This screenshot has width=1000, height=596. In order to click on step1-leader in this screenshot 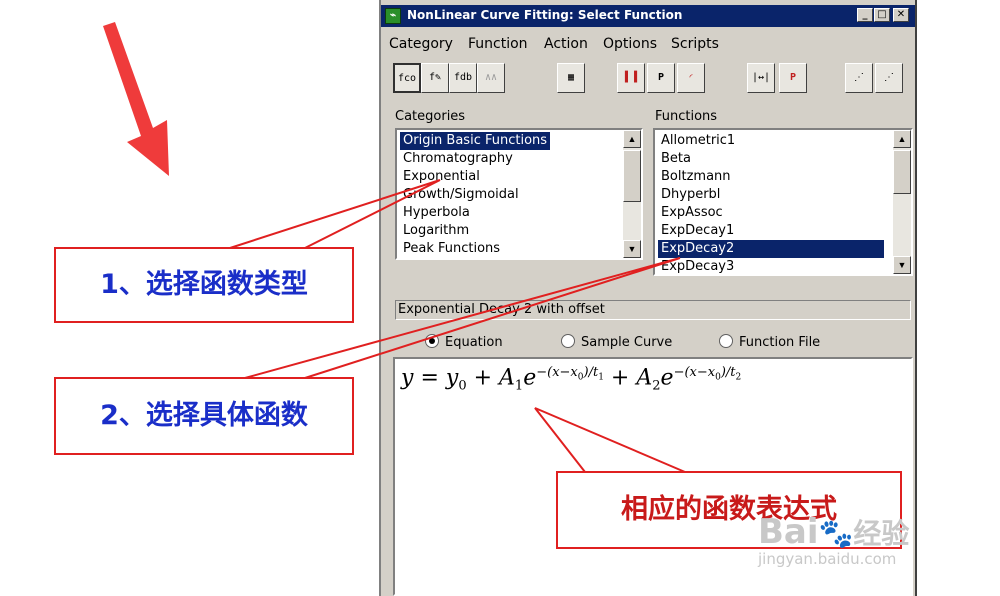, I will do `click(335, 214)`.